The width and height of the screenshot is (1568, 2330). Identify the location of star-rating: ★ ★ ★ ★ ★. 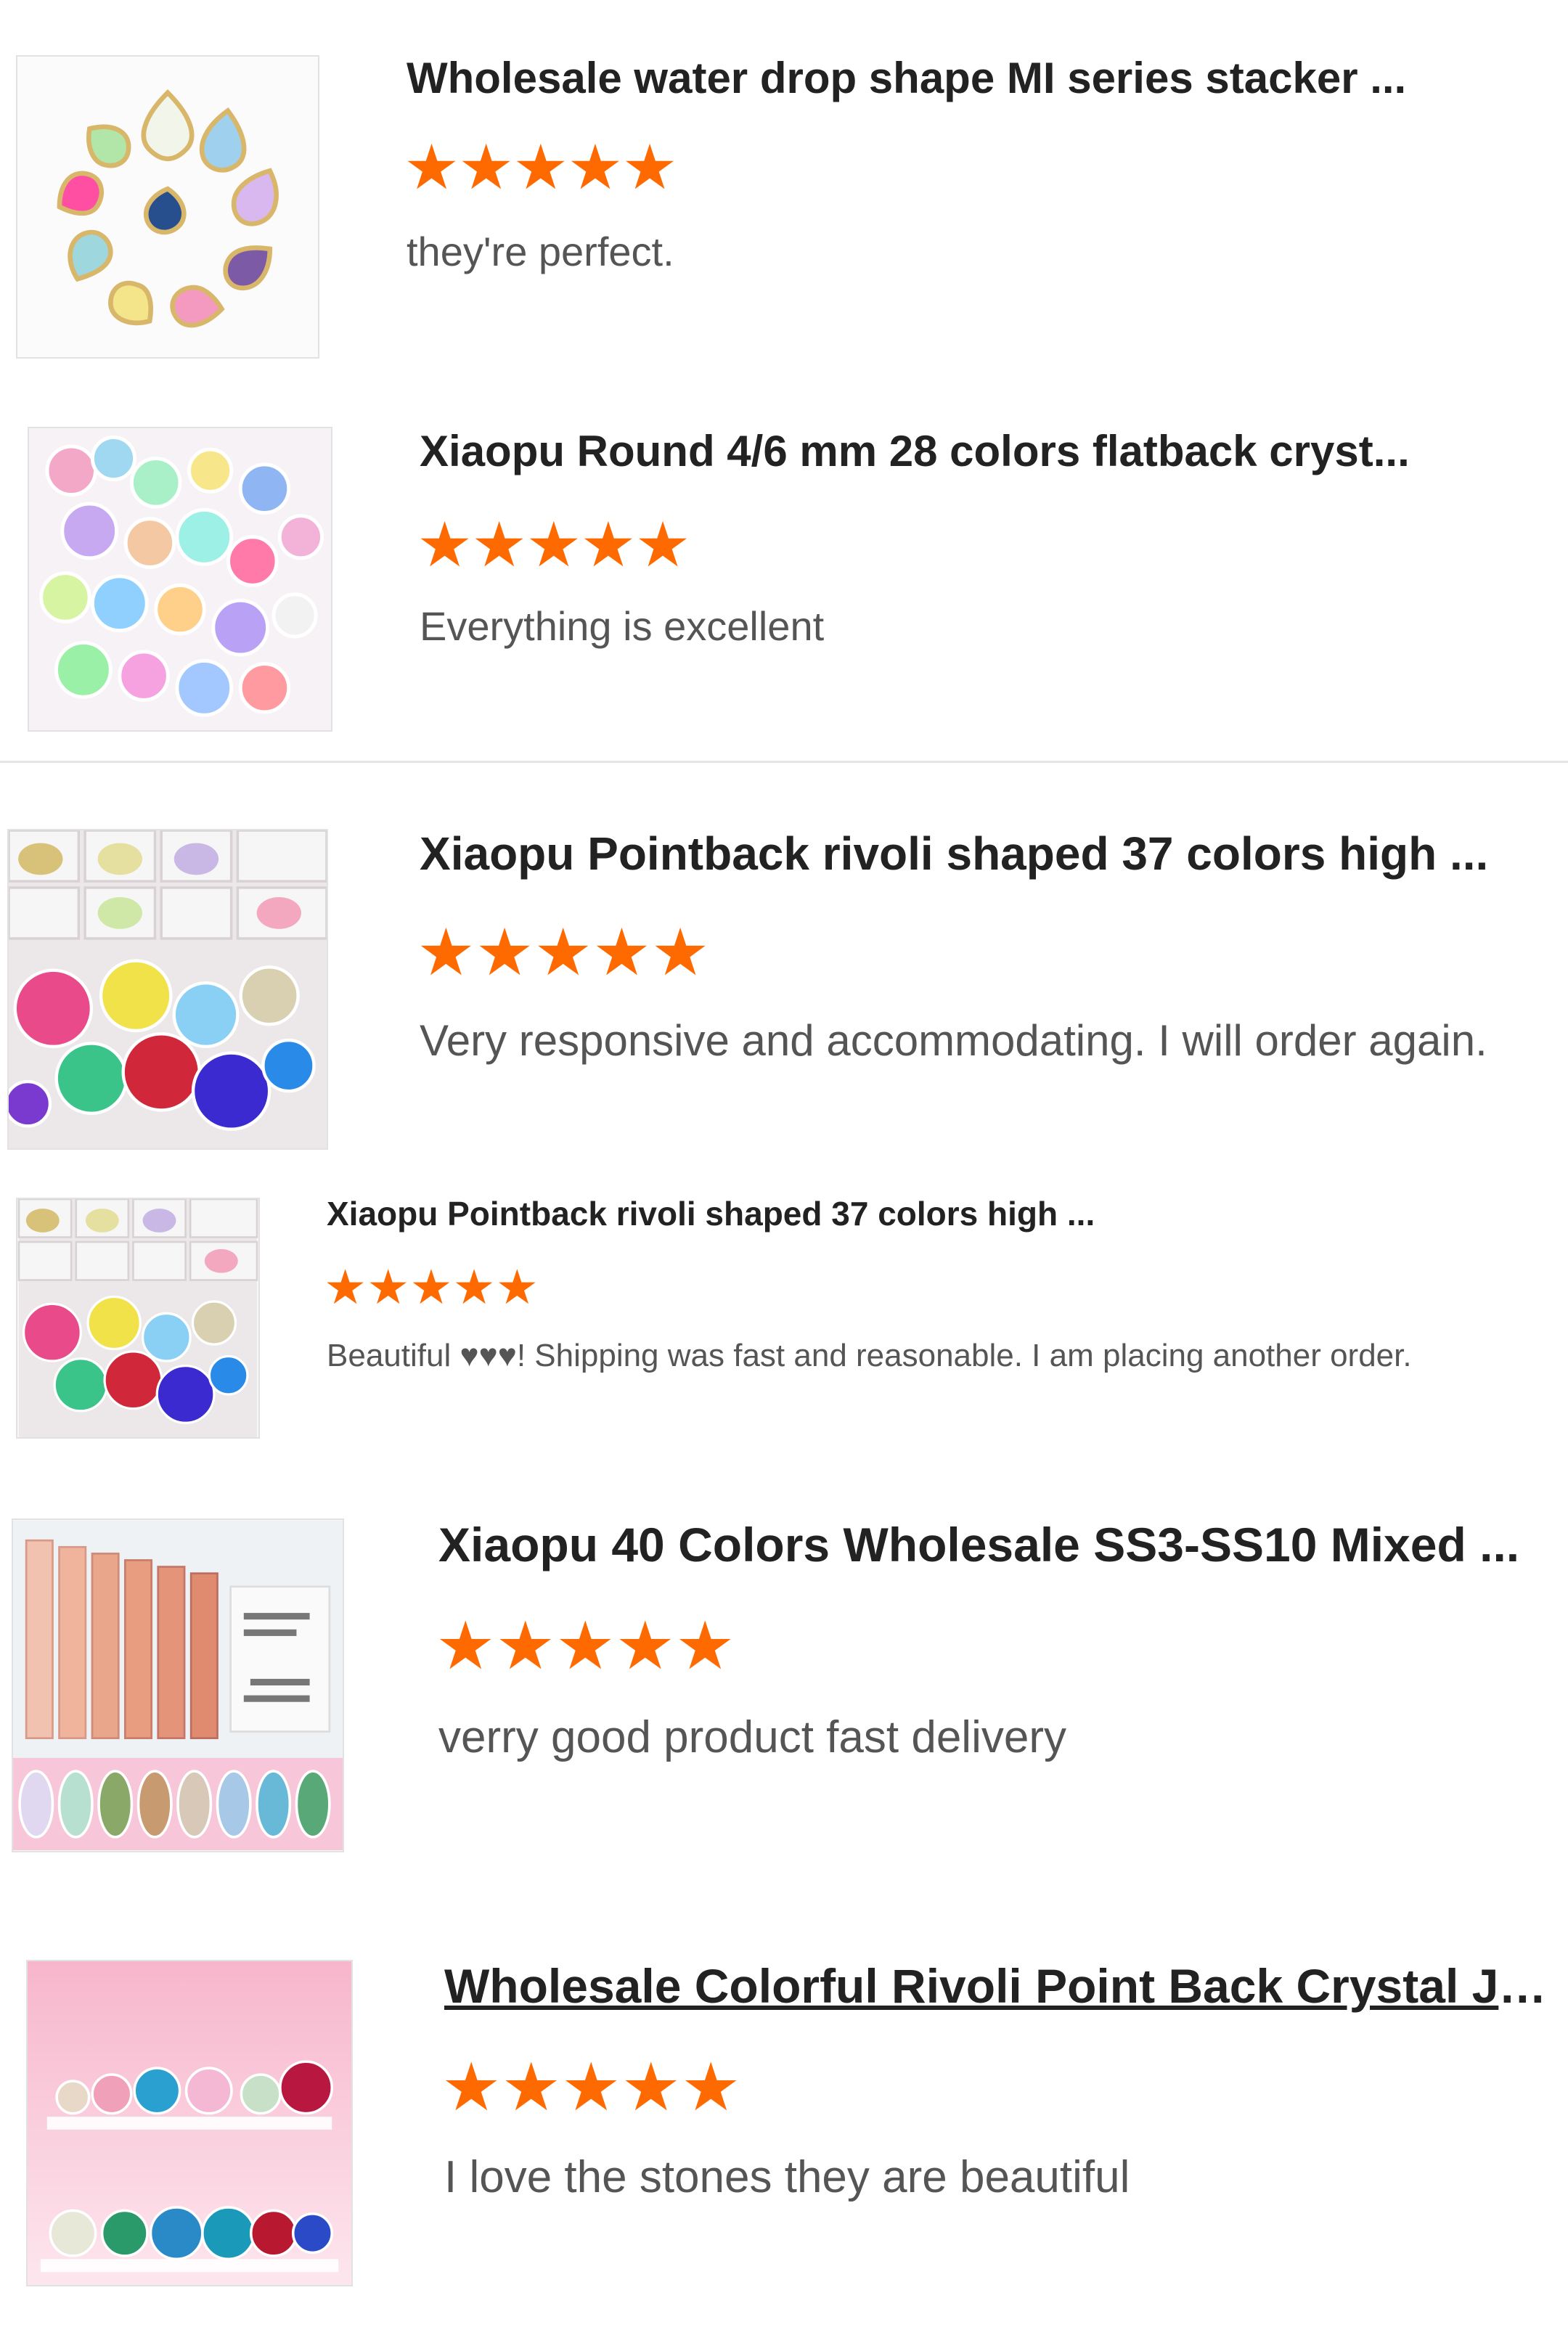
(591, 2087).